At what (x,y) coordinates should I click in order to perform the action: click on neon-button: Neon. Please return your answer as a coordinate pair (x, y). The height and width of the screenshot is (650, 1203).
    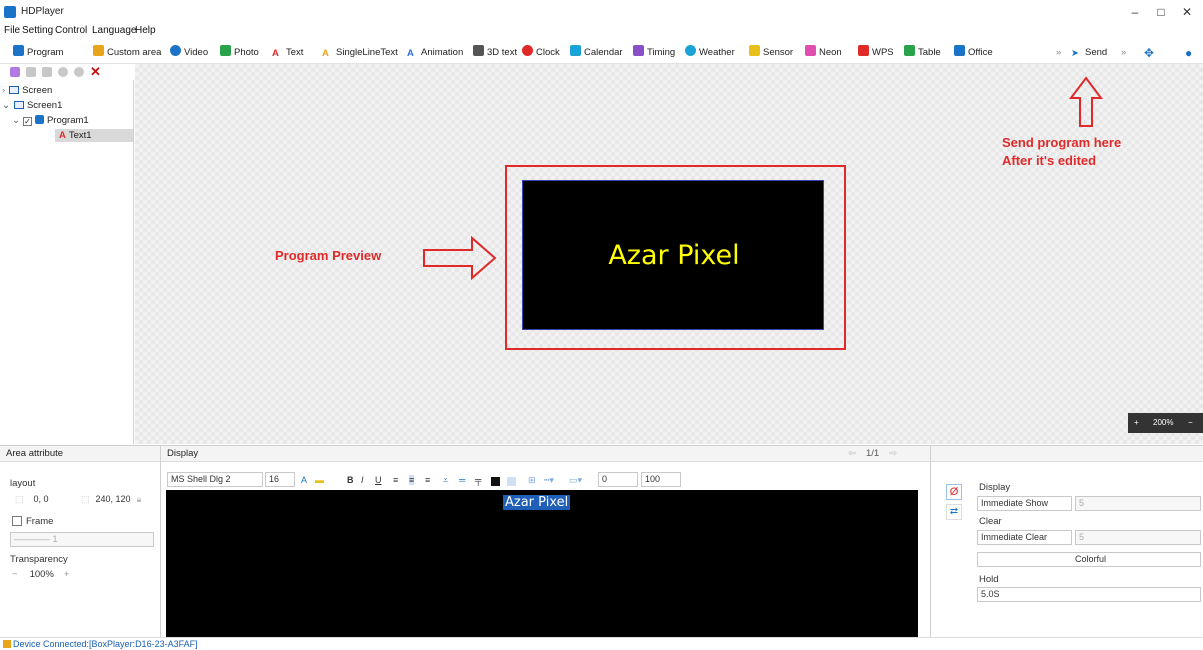
    Looking at the image, I should click on (823, 53).